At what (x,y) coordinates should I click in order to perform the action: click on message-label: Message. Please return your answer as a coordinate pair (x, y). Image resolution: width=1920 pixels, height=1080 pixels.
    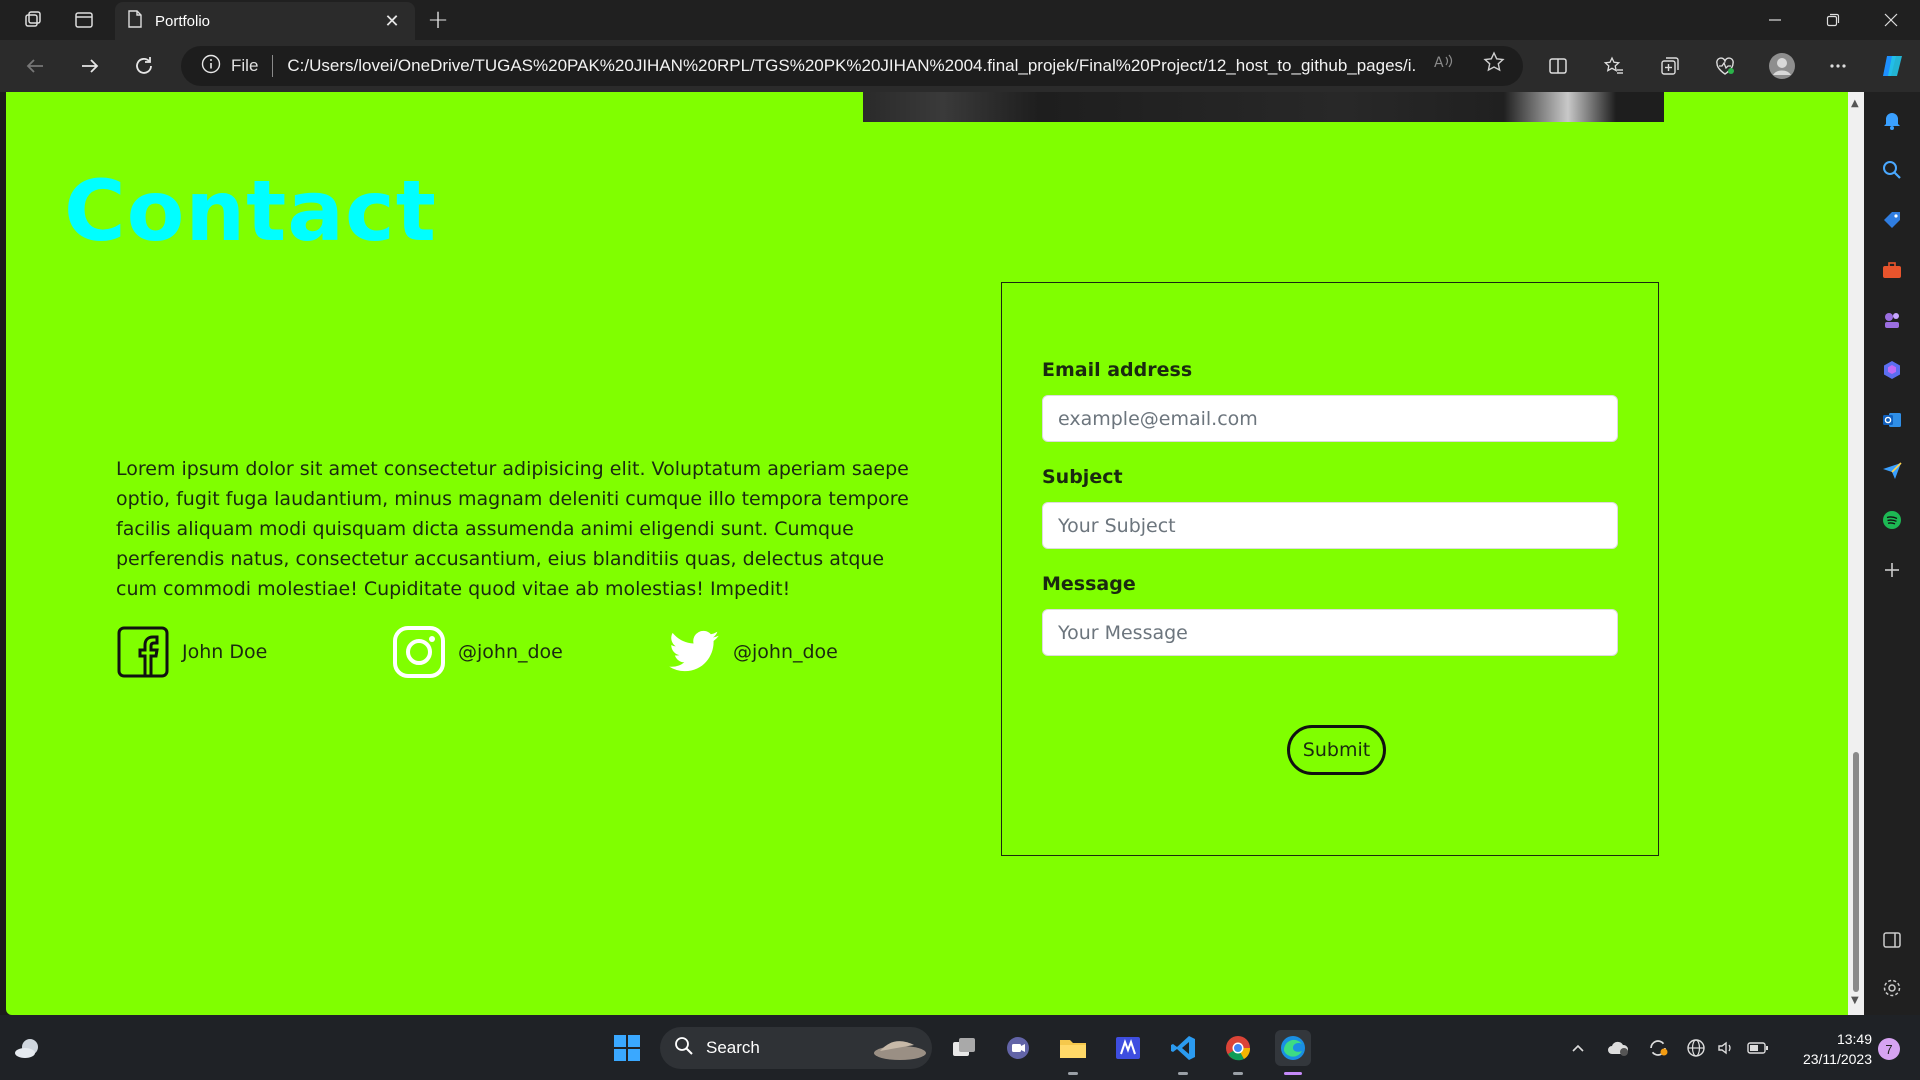
    Looking at the image, I should click on (1089, 584).